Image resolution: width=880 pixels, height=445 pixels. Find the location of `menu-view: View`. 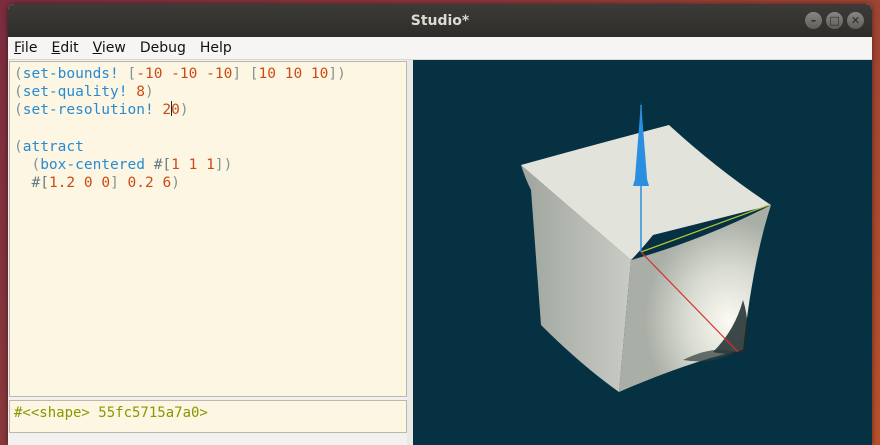

menu-view: View is located at coordinates (109, 48).